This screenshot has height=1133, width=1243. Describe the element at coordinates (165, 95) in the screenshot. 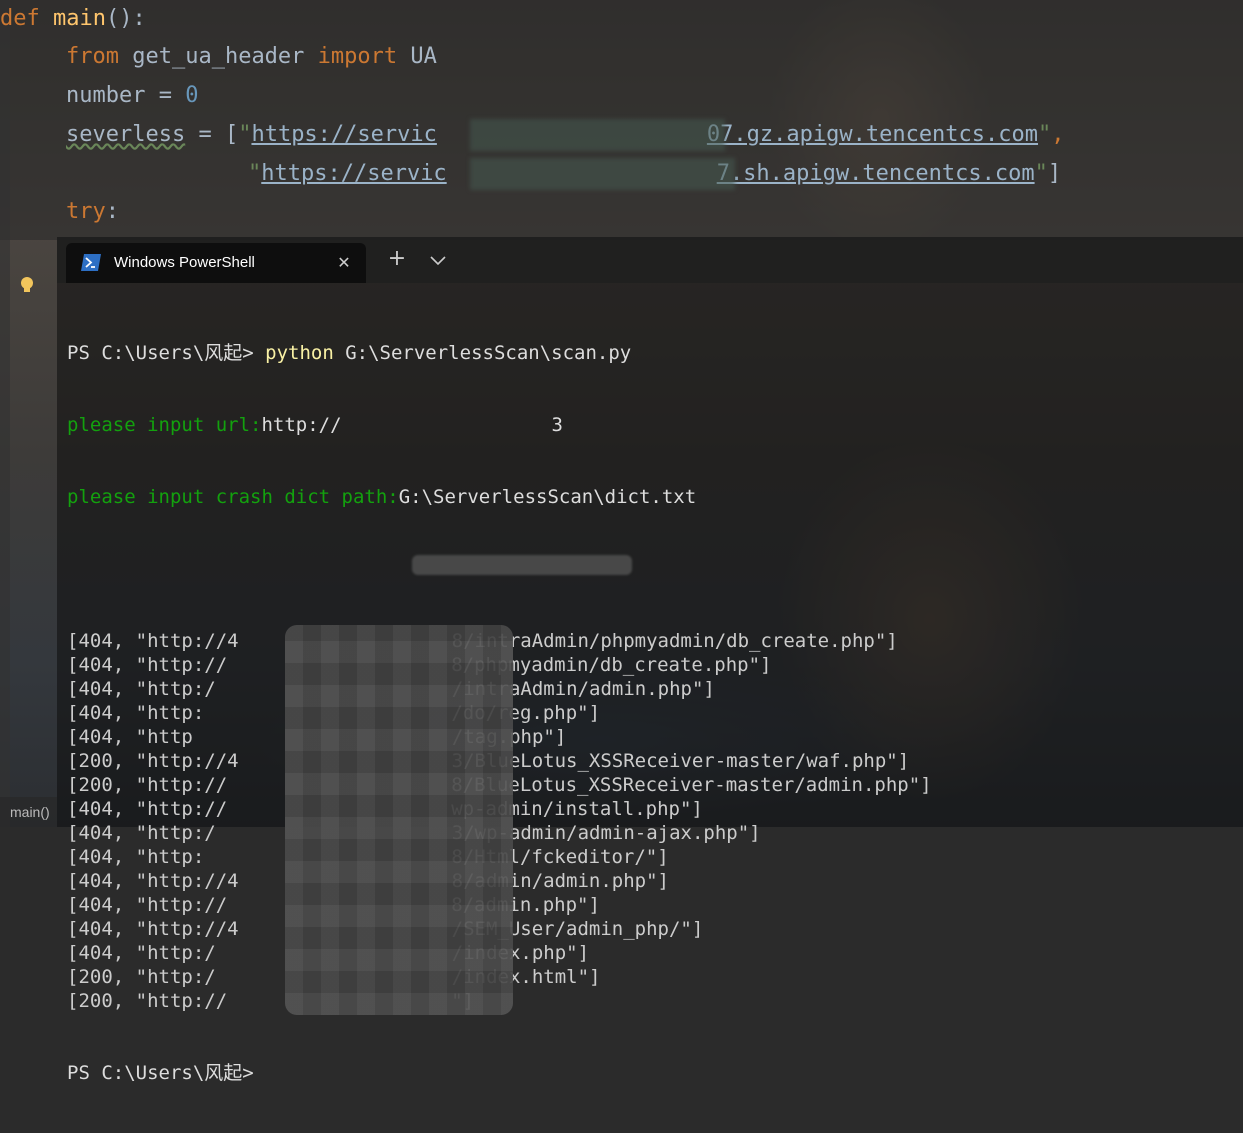

I see `code-text: =` at that location.